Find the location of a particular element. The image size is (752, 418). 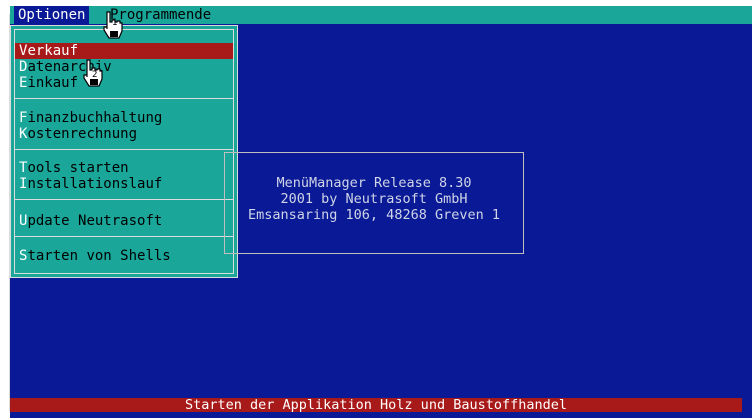

menu-item-label: pdate Neutrasoft is located at coordinates (95, 221).